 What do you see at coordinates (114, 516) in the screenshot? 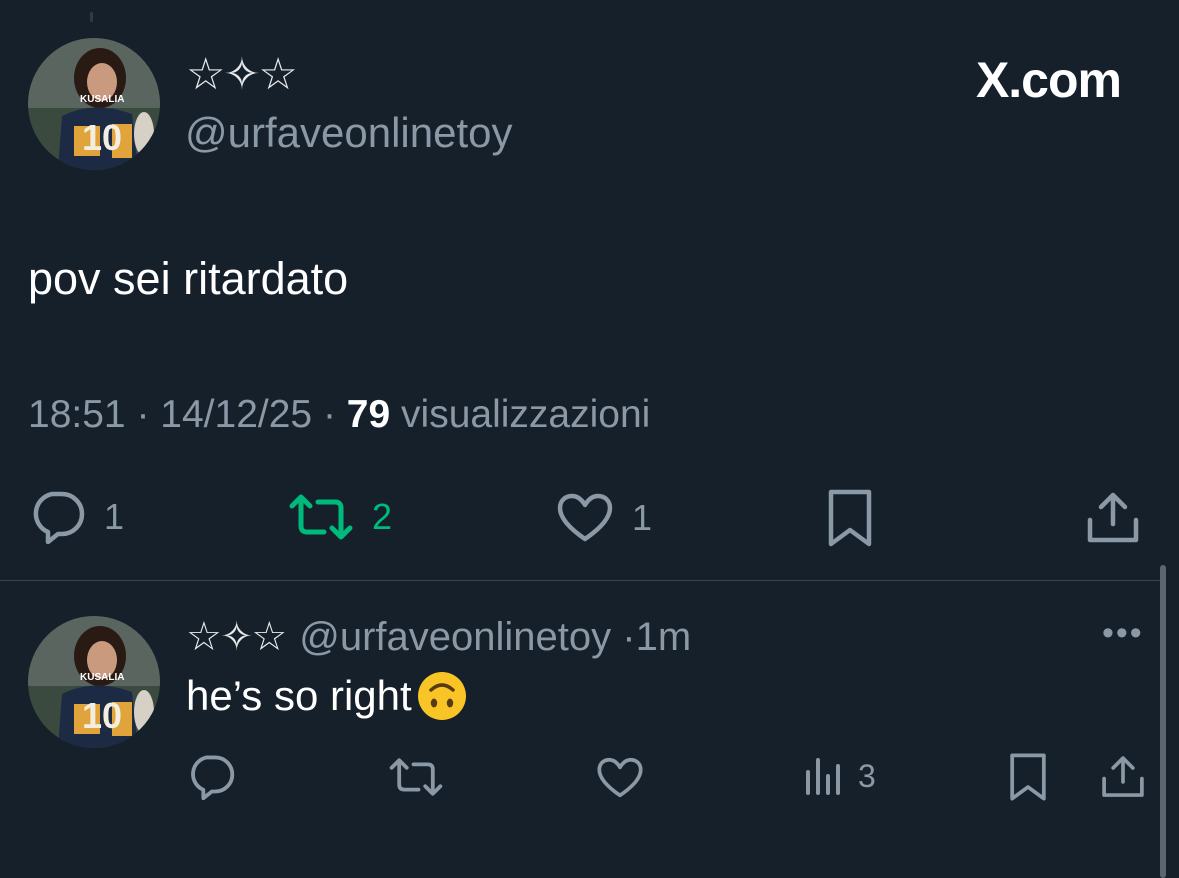
I see `reply-count: 1` at bounding box center [114, 516].